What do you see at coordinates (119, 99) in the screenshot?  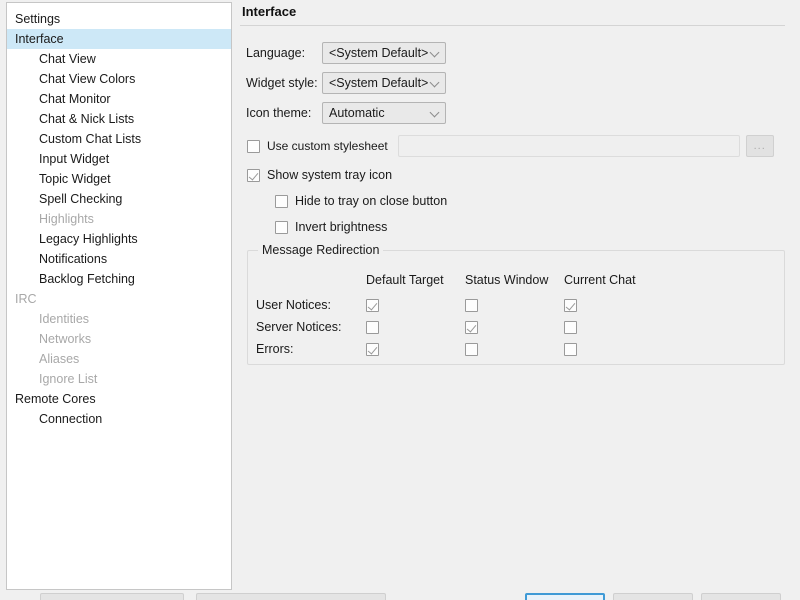 I see `sidebar-item-chat-monitor: Chat Monitor` at bounding box center [119, 99].